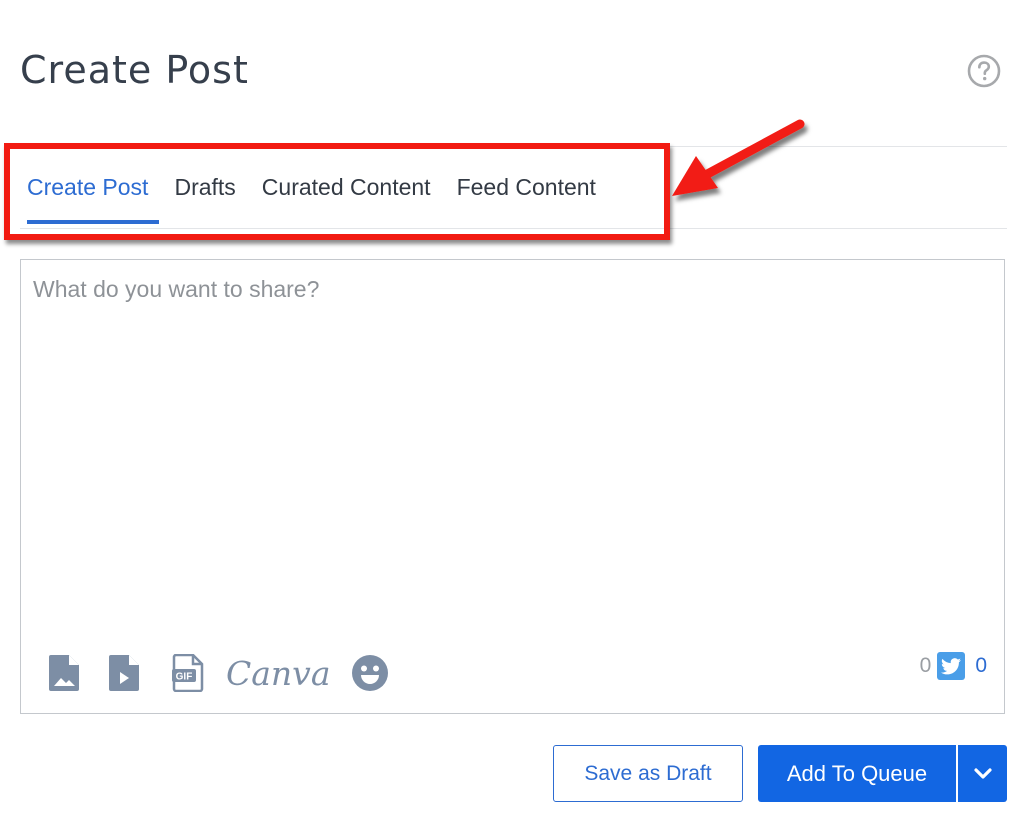 The height and width of the screenshot is (828, 1024). What do you see at coordinates (513, 146) in the screenshot?
I see `divider-top` at bounding box center [513, 146].